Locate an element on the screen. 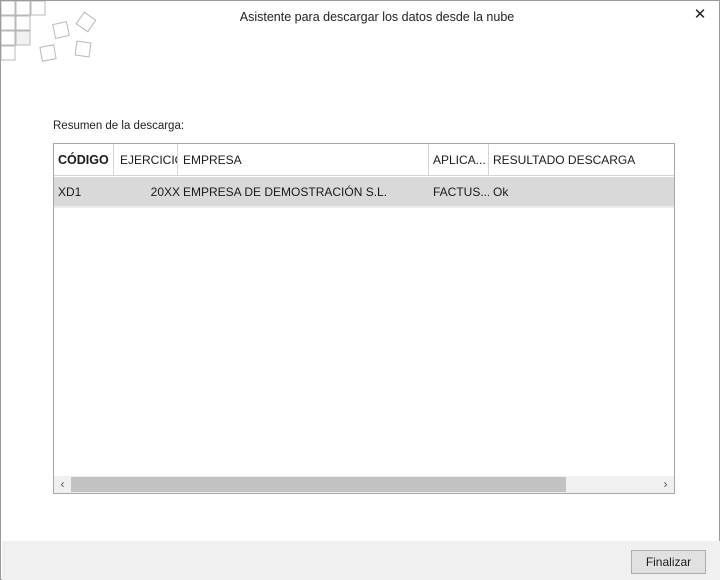 The width and height of the screenshot is (720, 580). finish-button: Finalizar is located at coordinates (668, 562).